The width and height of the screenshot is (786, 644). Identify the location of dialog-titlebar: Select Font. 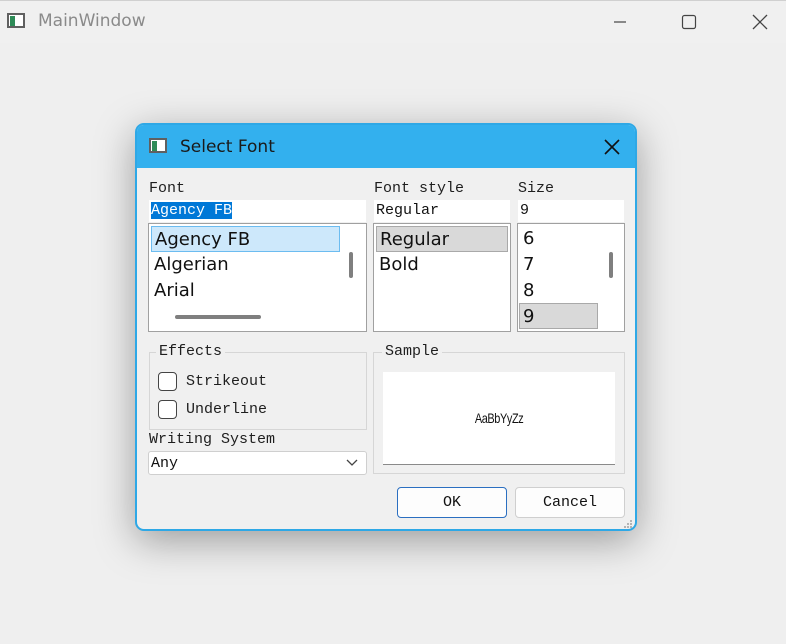
(386, 146).